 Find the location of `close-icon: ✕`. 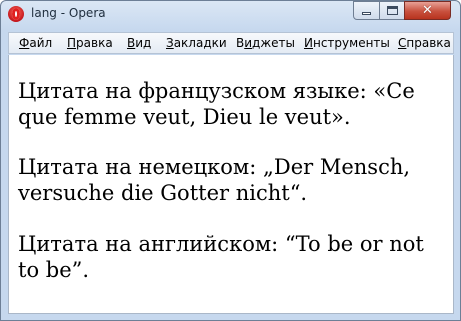

close-icon: ✕ is located at coordinates (427, 10).